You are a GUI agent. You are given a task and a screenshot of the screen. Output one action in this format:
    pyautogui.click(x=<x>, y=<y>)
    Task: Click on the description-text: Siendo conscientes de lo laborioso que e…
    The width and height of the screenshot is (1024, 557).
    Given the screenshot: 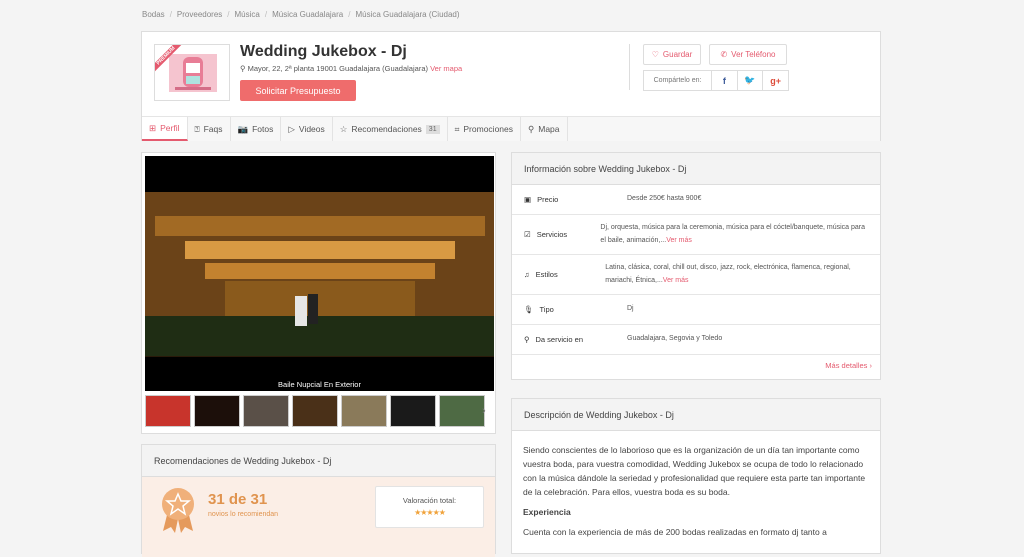 What is the action you would take?
    pyautogui.click(x=694, y=471)
    